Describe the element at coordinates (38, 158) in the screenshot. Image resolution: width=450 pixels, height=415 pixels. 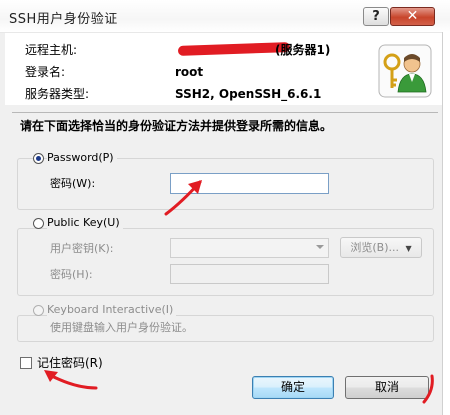
I see `password-radio` at that location.